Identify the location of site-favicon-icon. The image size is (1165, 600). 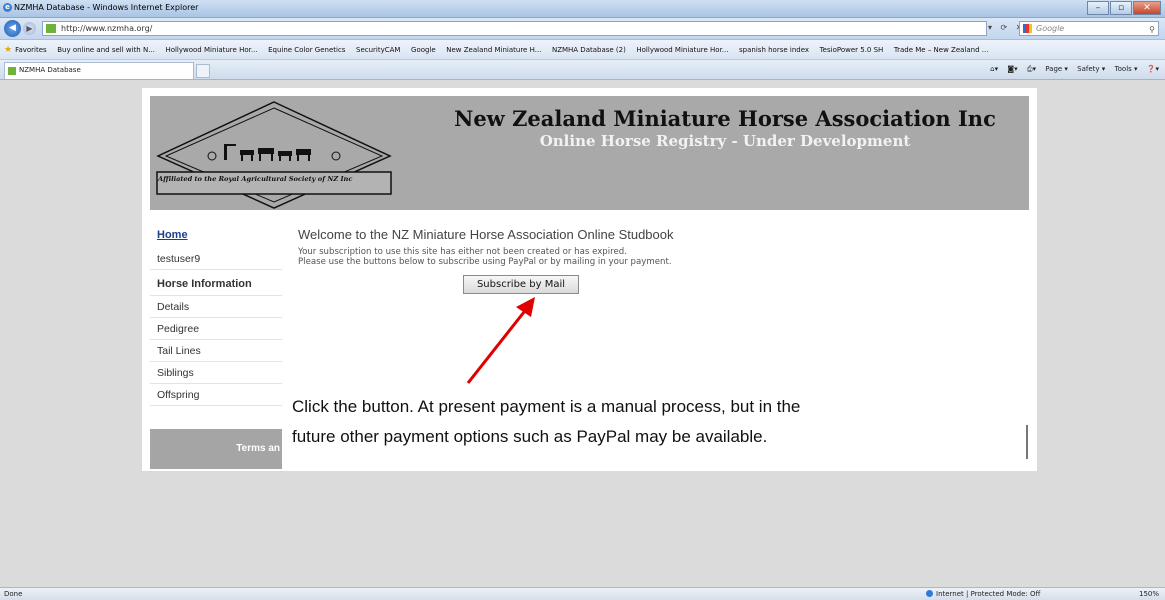
(51, 28).